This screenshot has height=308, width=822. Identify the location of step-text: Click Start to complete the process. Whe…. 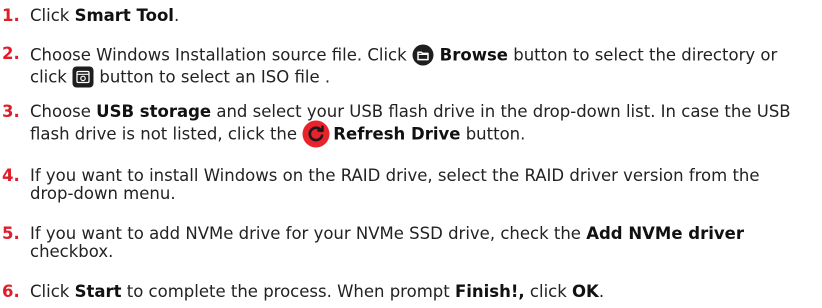
(317, 291).